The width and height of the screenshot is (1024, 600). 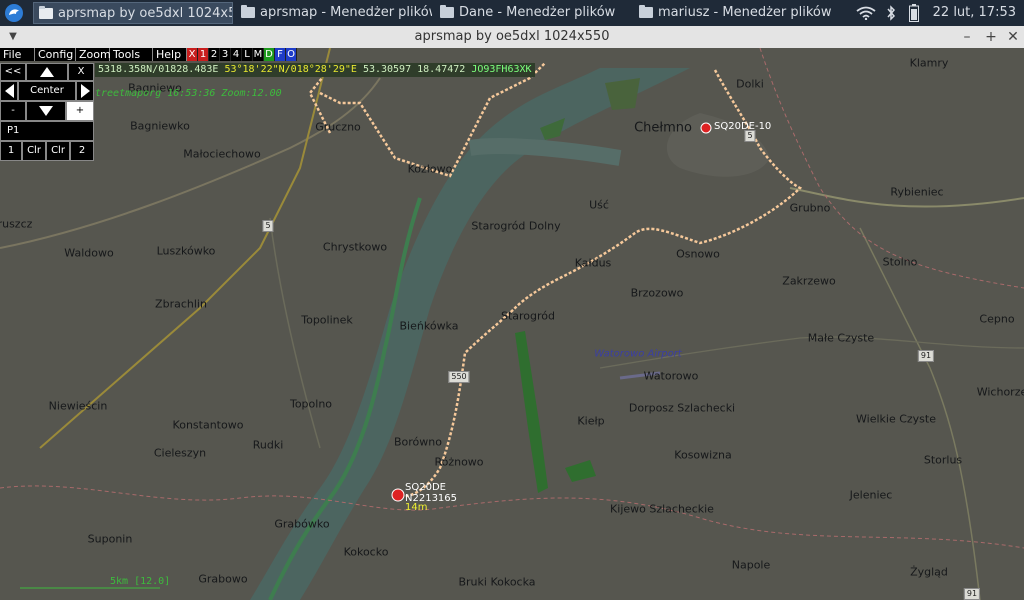 What do you see at coordinates (501, 69) in the screenshot?
I see `locator: JO93FH63XK` at bounding box center [501, 69].